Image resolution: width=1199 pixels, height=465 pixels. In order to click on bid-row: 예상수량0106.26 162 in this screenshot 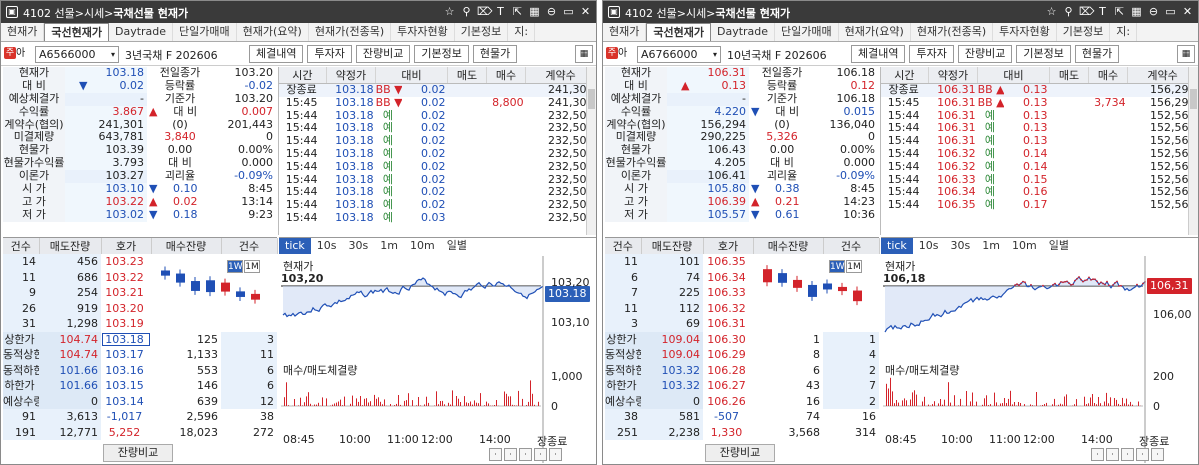, I will do `click(742, 401)`.